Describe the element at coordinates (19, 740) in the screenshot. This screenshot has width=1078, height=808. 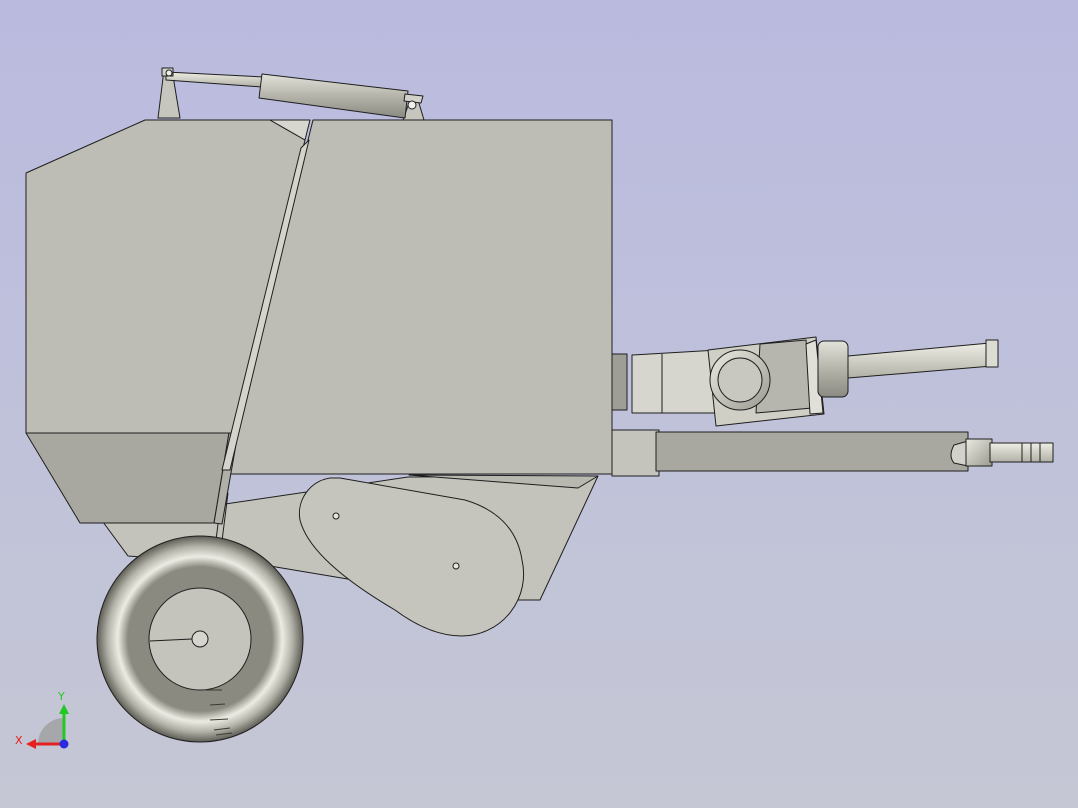
I see `x-axis-label: X` at that location.